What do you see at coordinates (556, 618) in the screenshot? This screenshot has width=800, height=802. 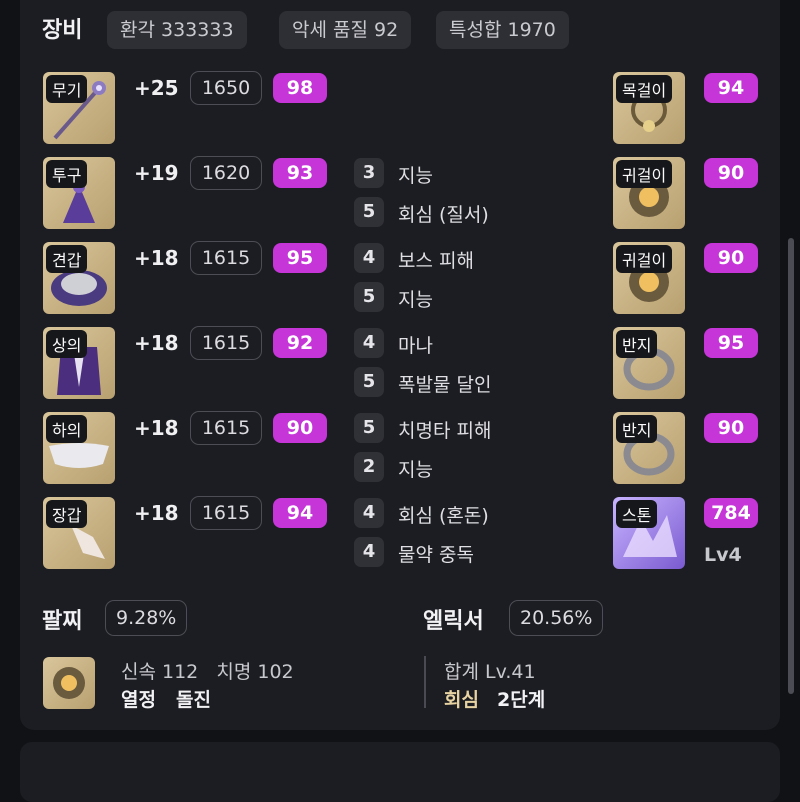 I see `elixir-percent: 20.56%` at bounding box center [556, 618].